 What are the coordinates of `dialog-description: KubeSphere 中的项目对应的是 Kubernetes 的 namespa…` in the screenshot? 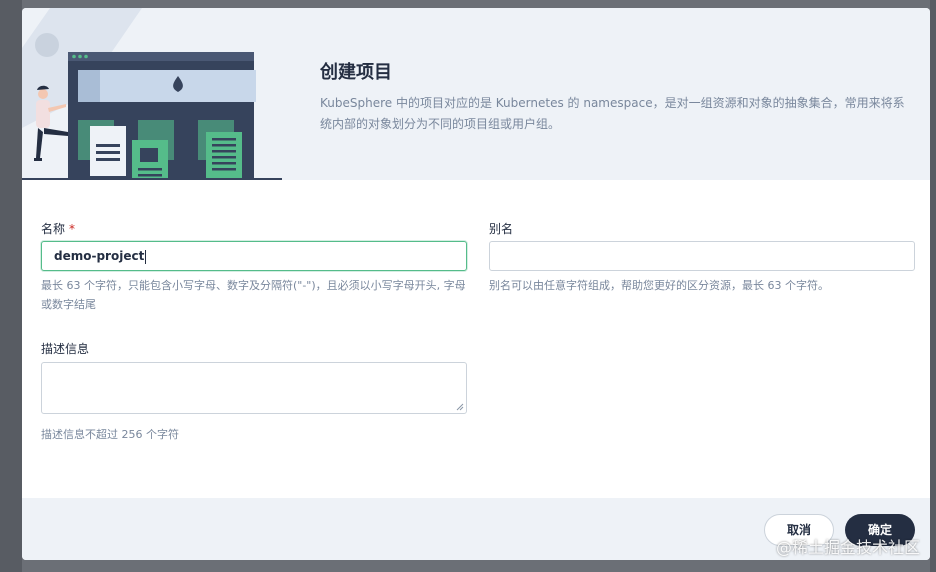 It's located at (612, 113).